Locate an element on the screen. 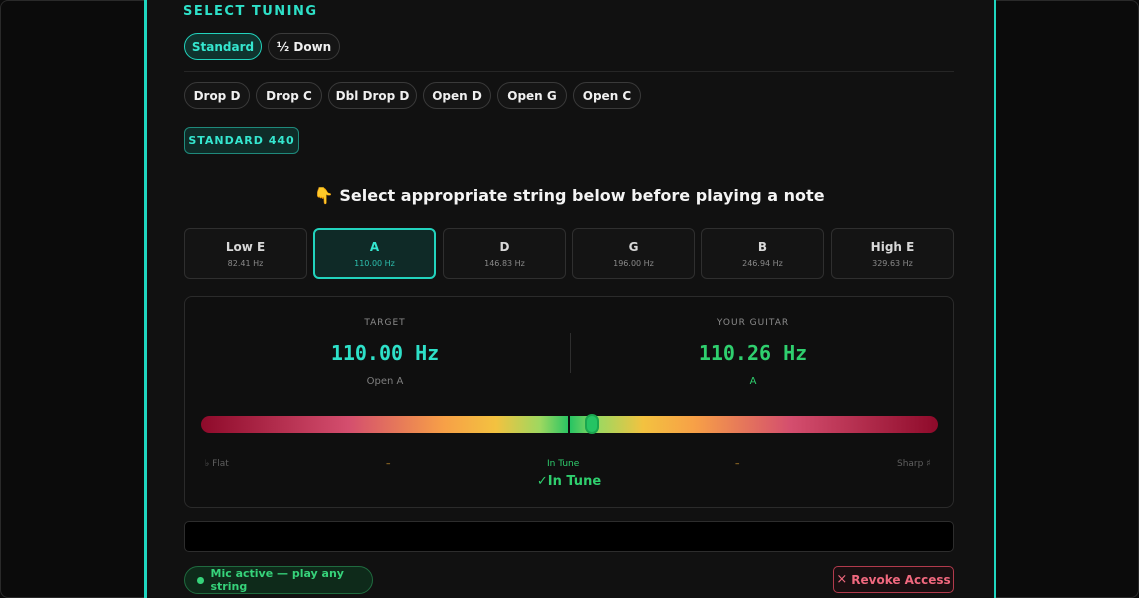  string-button-a: A 110.00 Hz is located at coordinates (374, 253).